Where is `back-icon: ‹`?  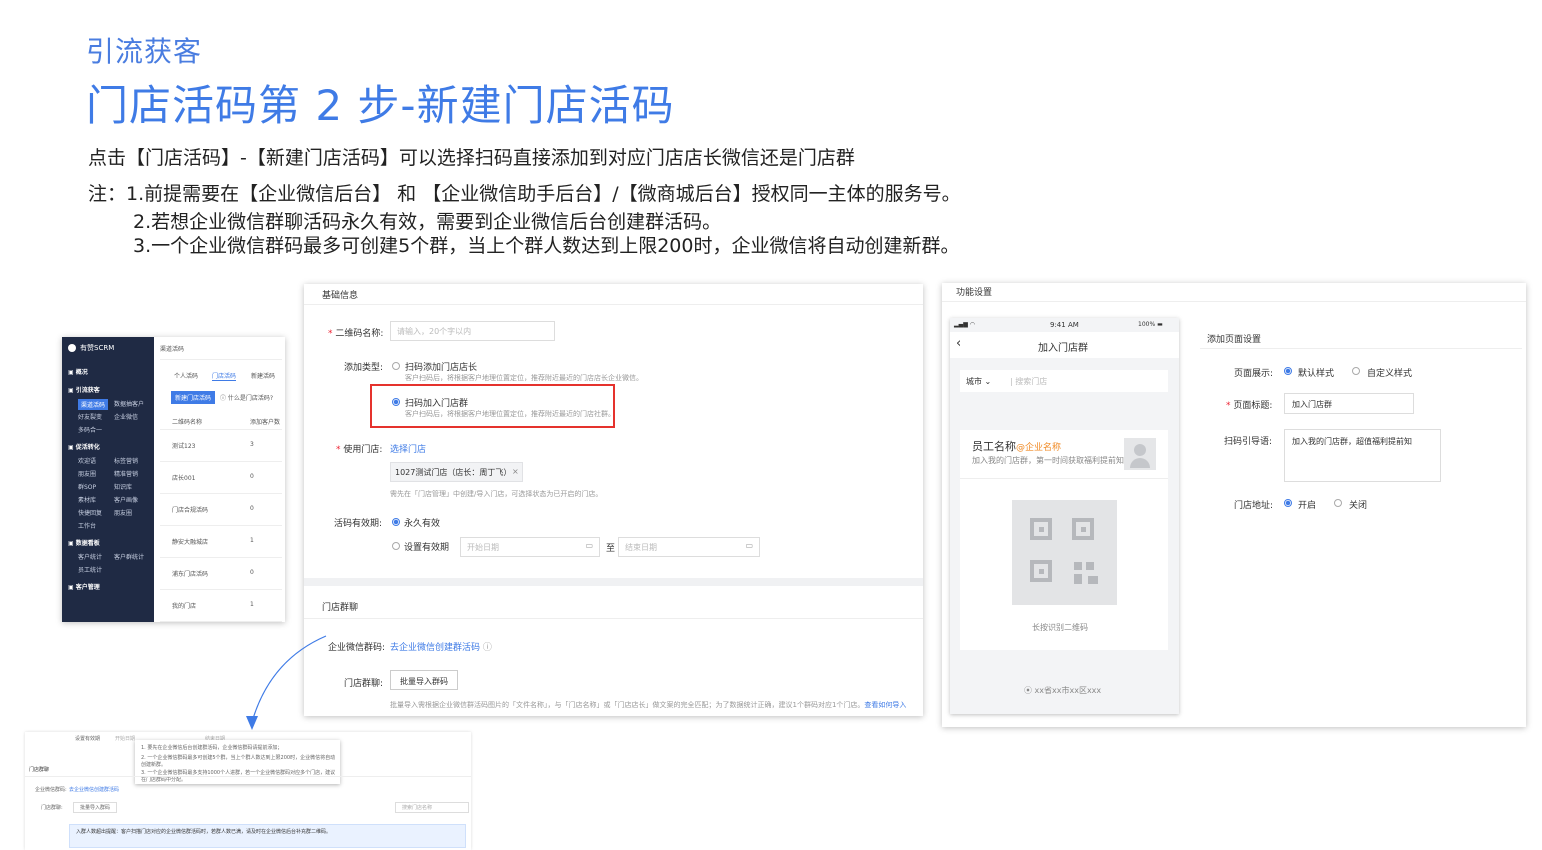 back-icon: ‹ is located at coordinates (958, 343).